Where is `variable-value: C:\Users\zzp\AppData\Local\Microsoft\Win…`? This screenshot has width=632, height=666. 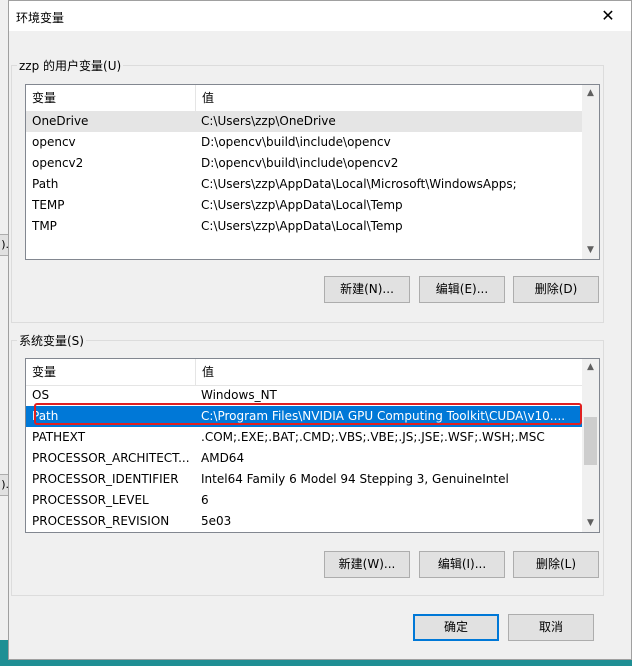
variable-value: C:\Users\zzp\AppData\Local\Microsoft\Win… is located at coordinates (359, 184).